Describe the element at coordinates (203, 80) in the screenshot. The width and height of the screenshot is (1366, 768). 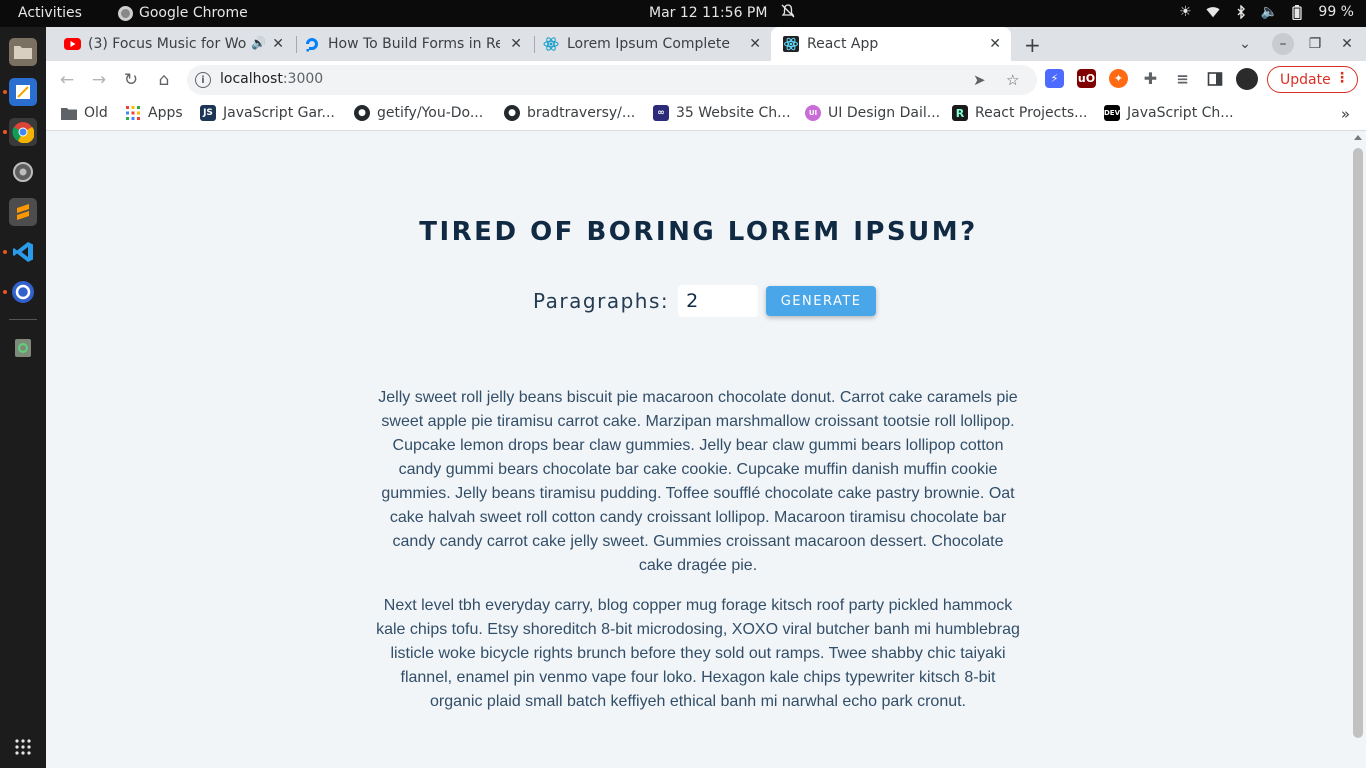
I see `site-info-icon: i` at that location.